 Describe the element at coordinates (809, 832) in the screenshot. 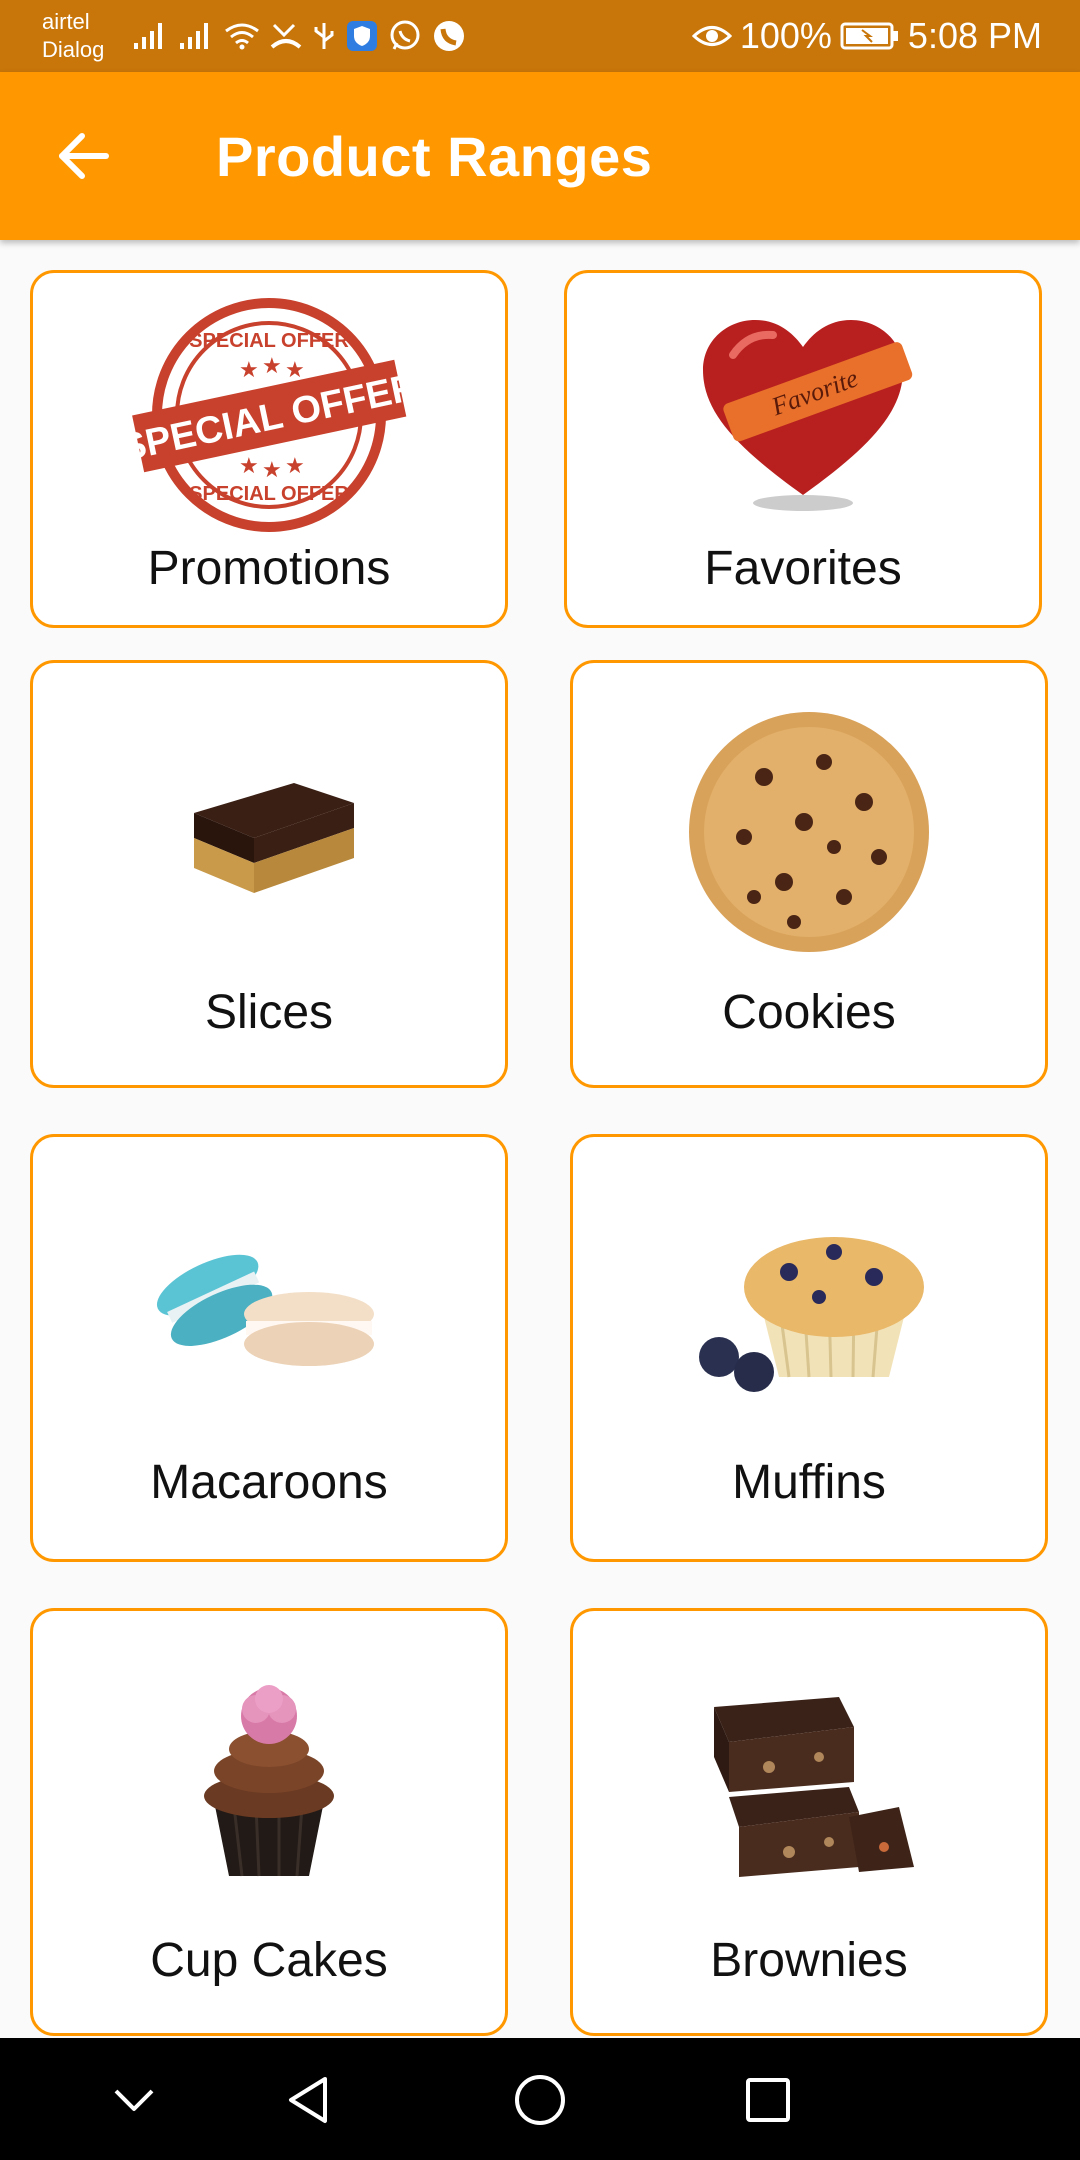

I see `chocolate-chip-cookie-image` at that location.